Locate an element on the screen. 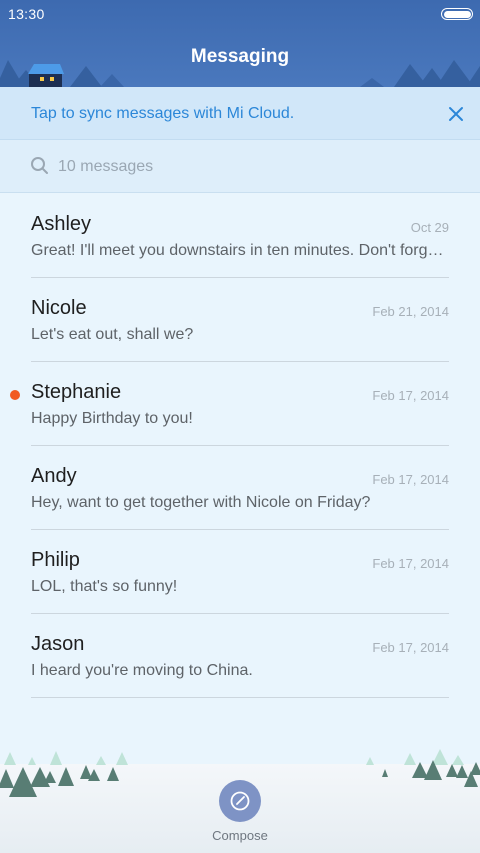  compose-icon is located at coordinates (240, 801).